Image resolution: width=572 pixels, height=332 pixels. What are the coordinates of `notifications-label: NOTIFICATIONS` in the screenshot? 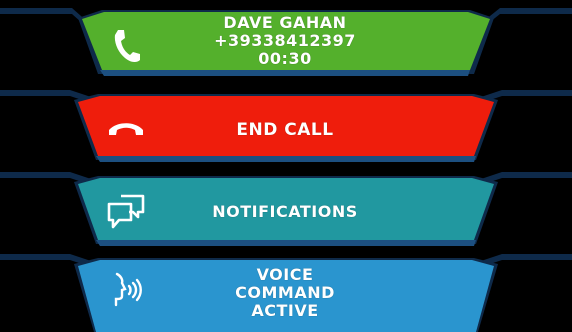 It's located at (285, 211).